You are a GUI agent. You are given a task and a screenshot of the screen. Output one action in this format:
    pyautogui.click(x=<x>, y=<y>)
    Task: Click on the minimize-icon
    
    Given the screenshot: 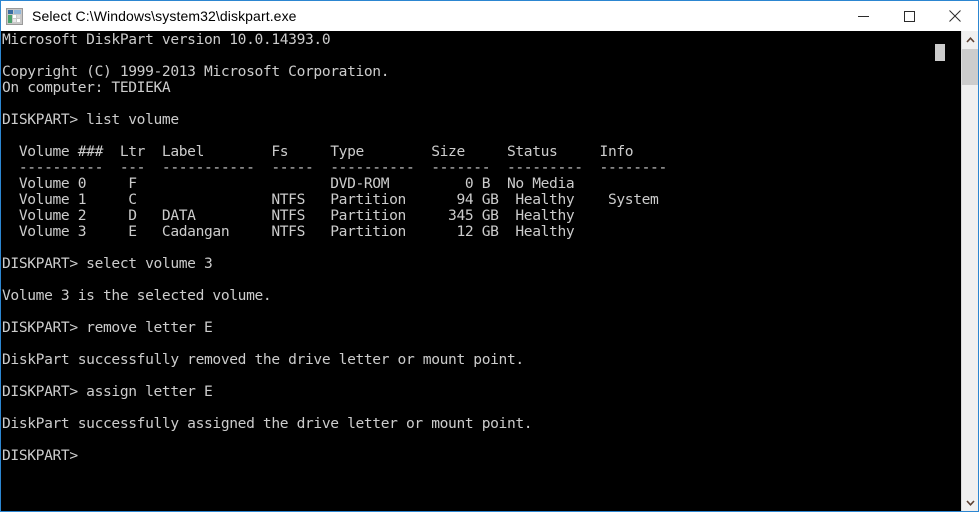 What is the action you would take?
    pyautogui.click(x=863, y=16)
    